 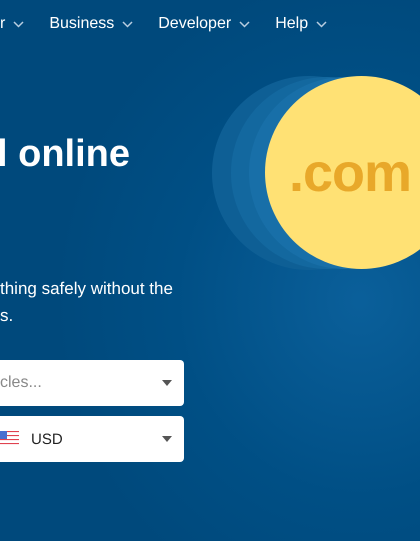 What do you see at coordinates (91, 24) in the screenshot?
I see `nav-menu-item: Business` at bounding box center [91, 24].